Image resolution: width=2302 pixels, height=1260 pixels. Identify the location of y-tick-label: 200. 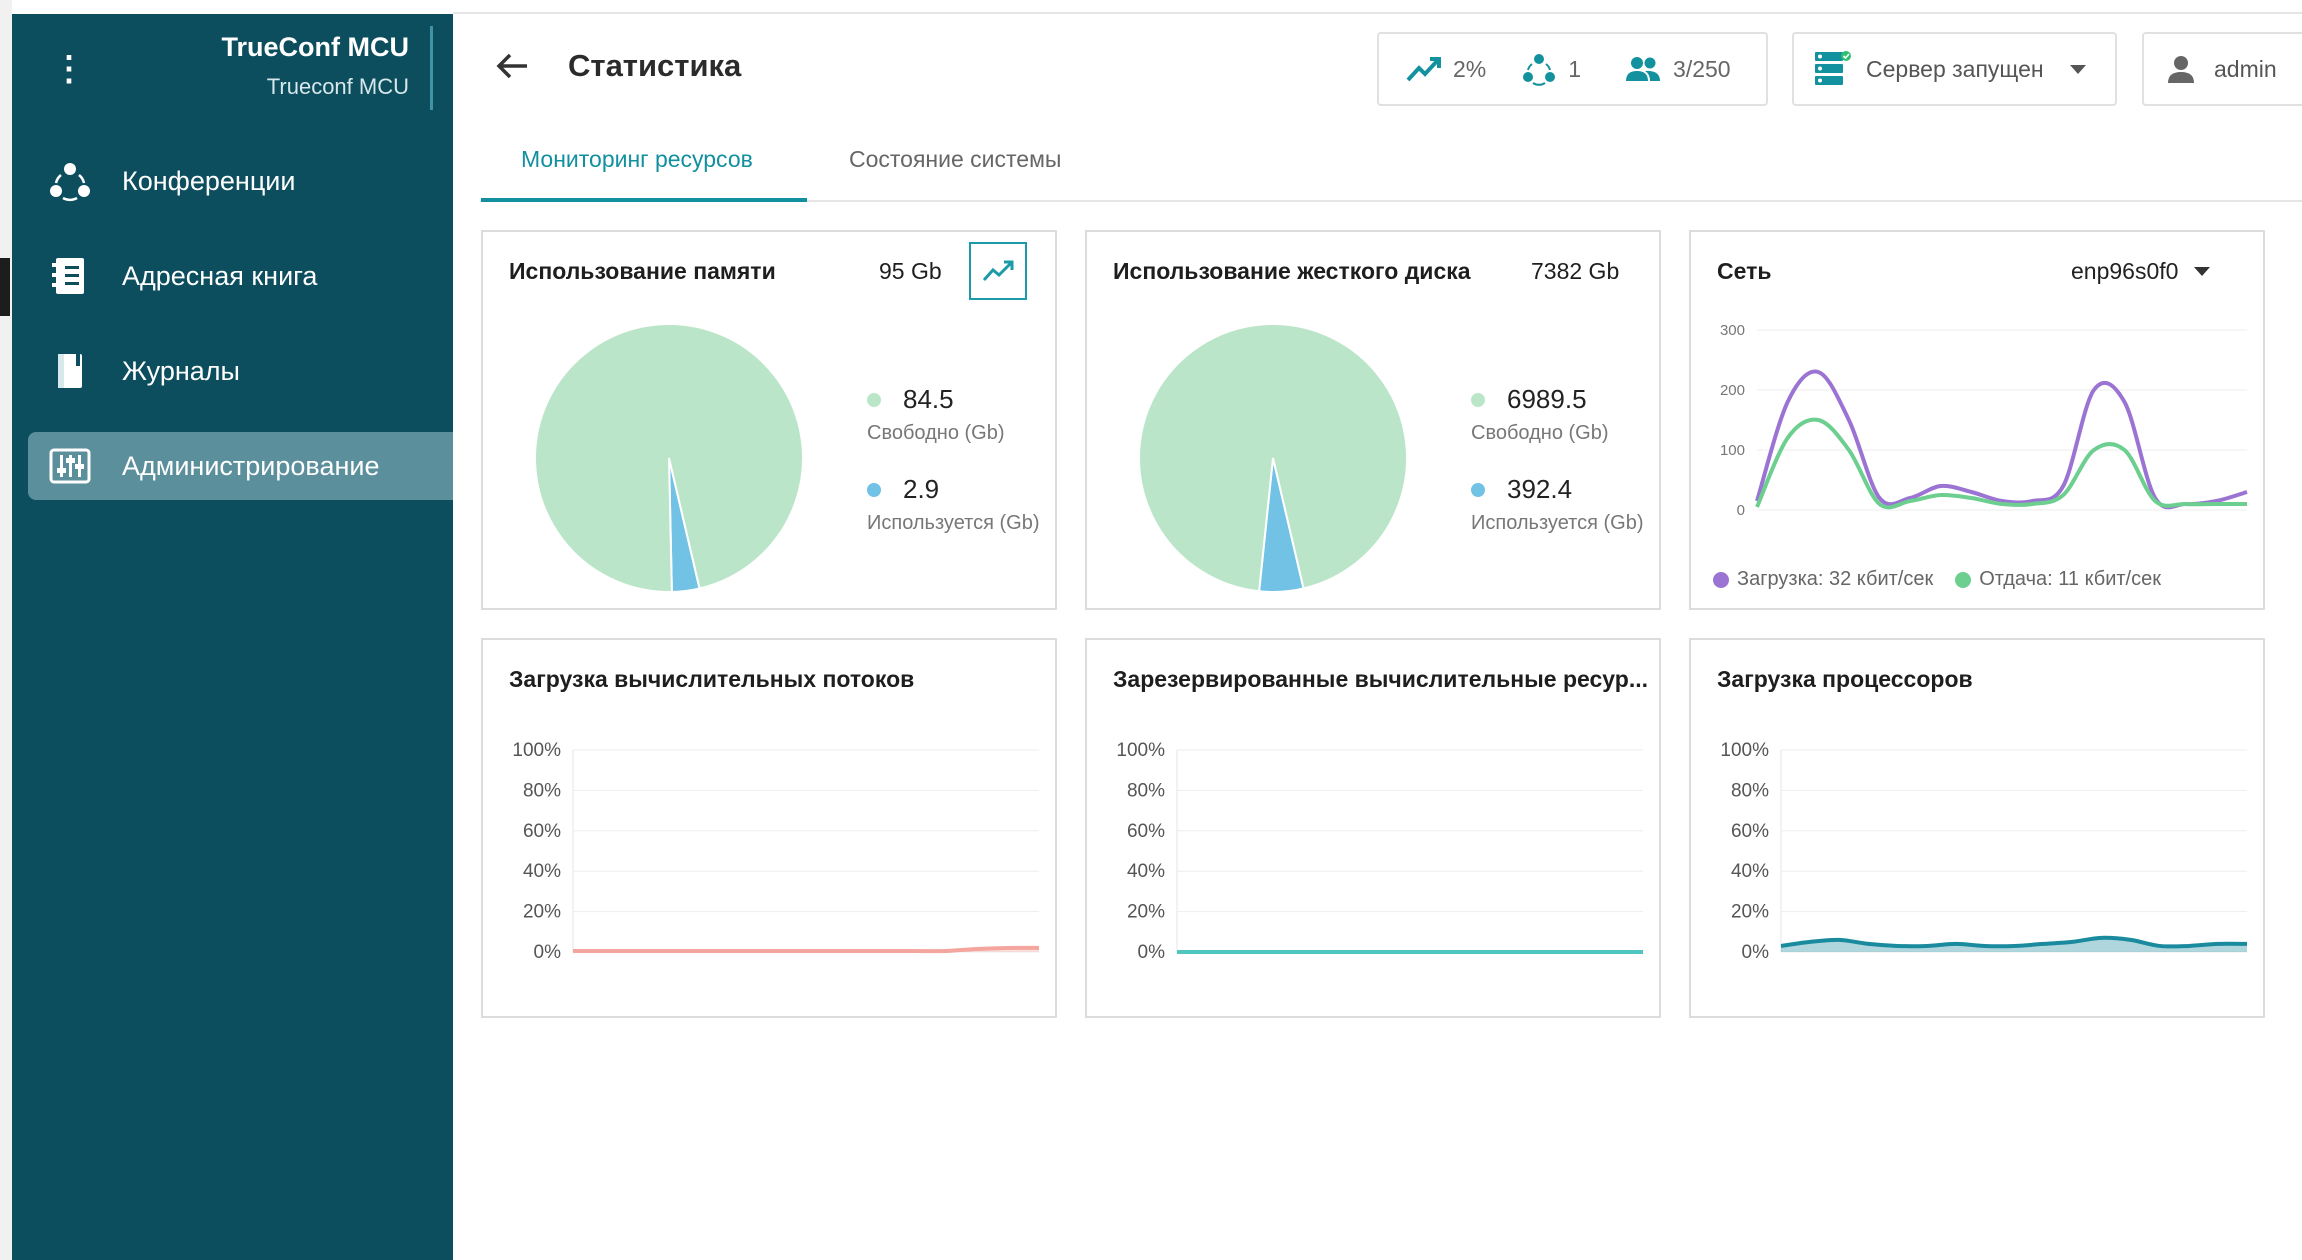
(1732, 390).